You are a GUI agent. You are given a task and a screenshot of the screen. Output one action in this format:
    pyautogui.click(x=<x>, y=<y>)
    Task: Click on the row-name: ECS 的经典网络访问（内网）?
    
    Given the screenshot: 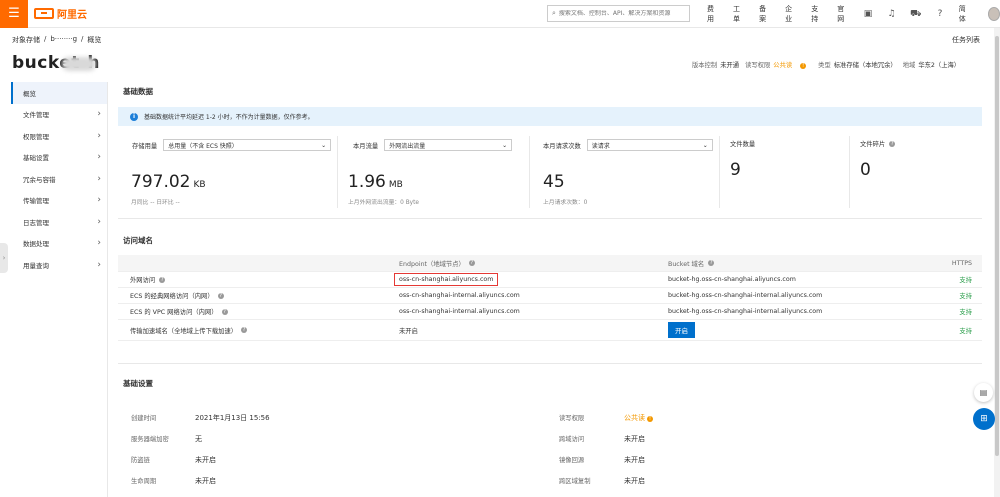 What is the action you would take?
    pyautogui.click(x=177, y=296)
    